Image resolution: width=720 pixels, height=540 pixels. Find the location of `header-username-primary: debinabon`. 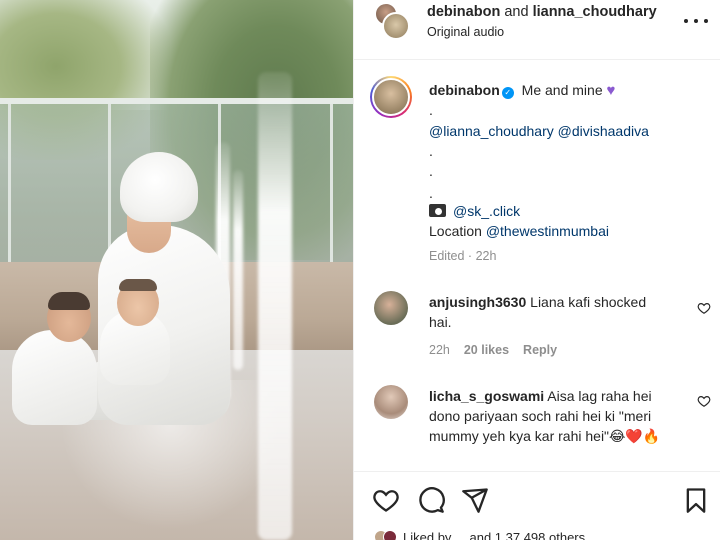

header-username-primary: debinabon is located at coordinates (463, 12).